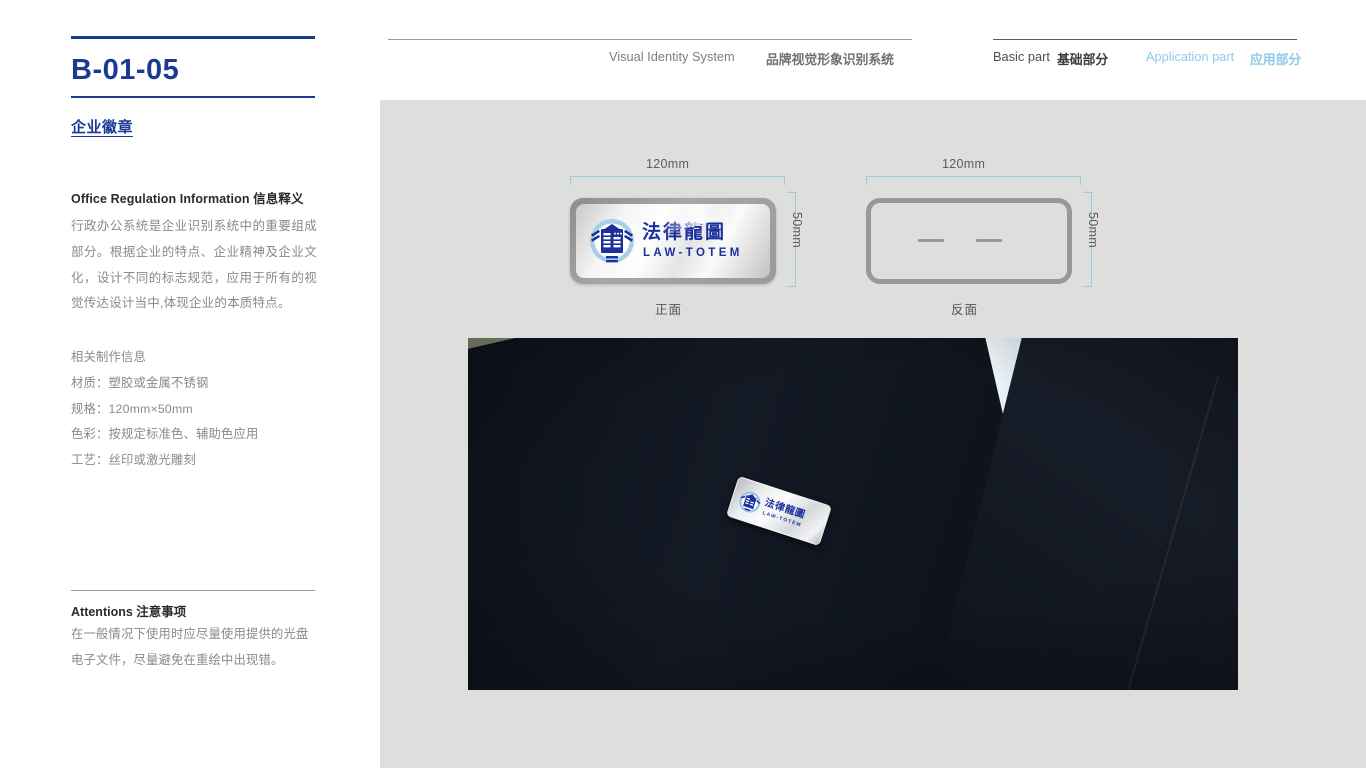 This screenshot has width=1366, height=768. I want to click on page-title: 企业徽章, so click(102, 127).